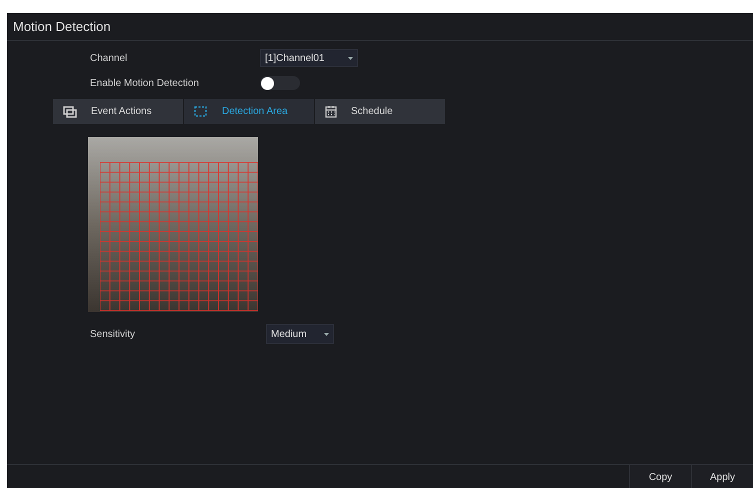 The height and width of the screenshot is (488, 753). Describe the element at coordinates (70, 112) in the screenshot. I see `windows-icon` at that location.